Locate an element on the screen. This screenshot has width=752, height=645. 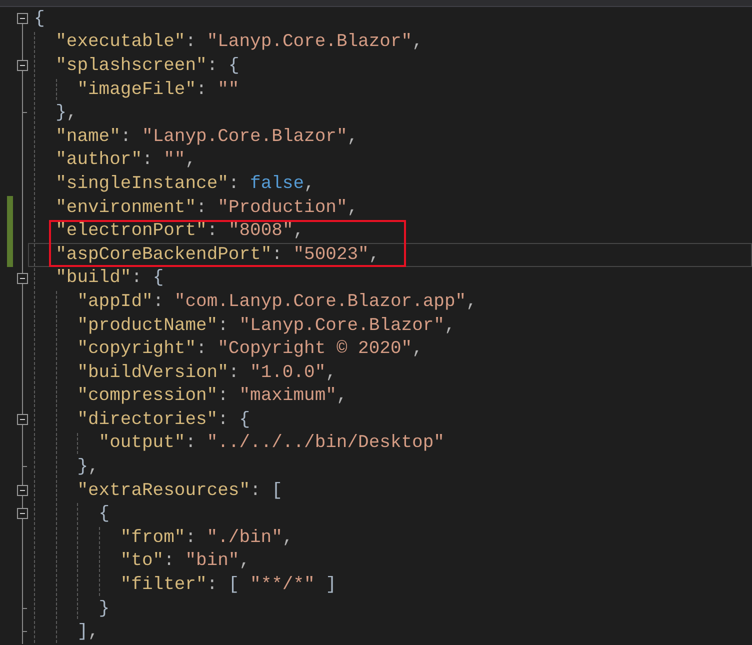
code-line: ], is located at coordinates (88, 632).